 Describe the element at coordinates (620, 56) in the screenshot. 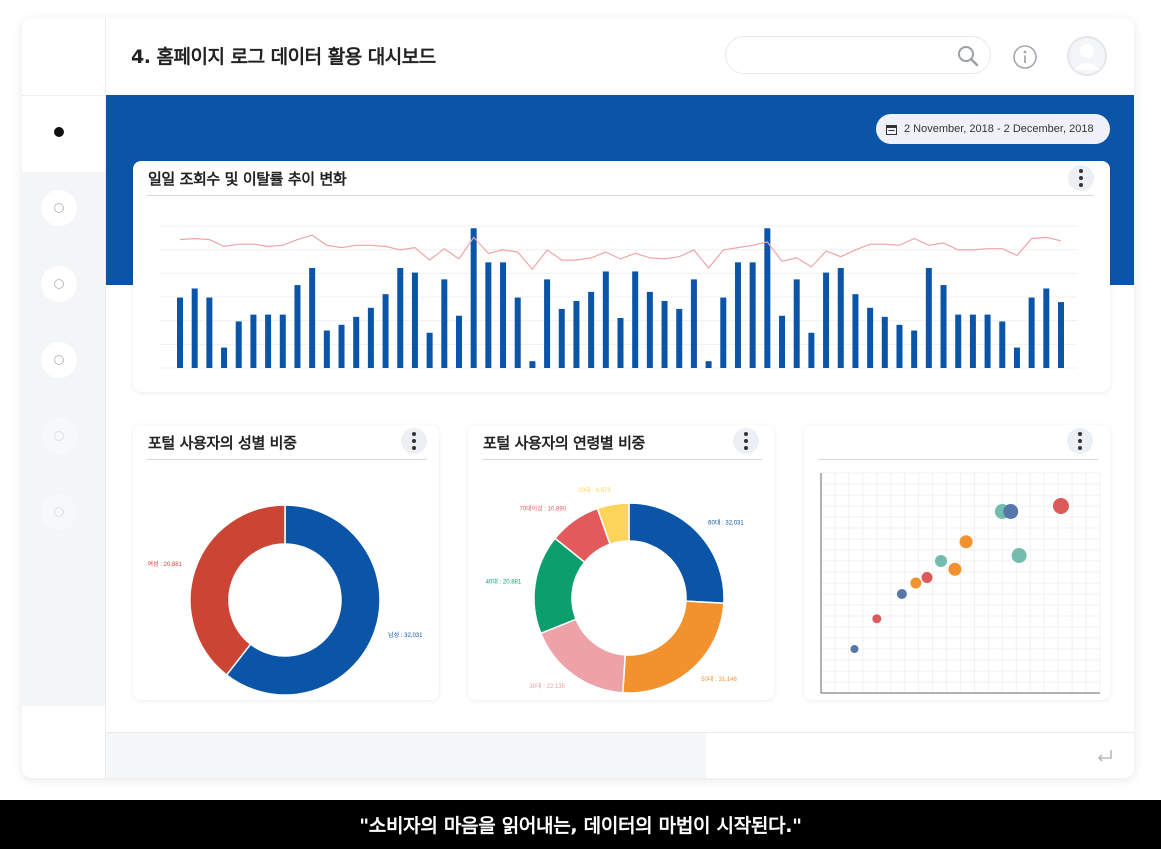

I see `header: 4. 홈페이지 로그 데이터 활용 대시보드` at that location.